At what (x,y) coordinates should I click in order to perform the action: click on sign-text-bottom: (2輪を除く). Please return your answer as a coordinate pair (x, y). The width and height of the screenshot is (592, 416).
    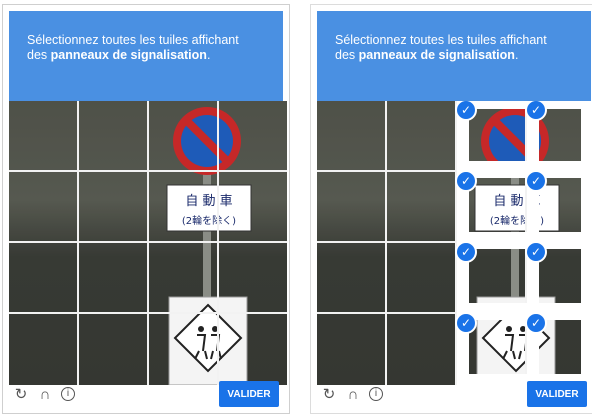
    Looking at the image, I should click on (209, 220).